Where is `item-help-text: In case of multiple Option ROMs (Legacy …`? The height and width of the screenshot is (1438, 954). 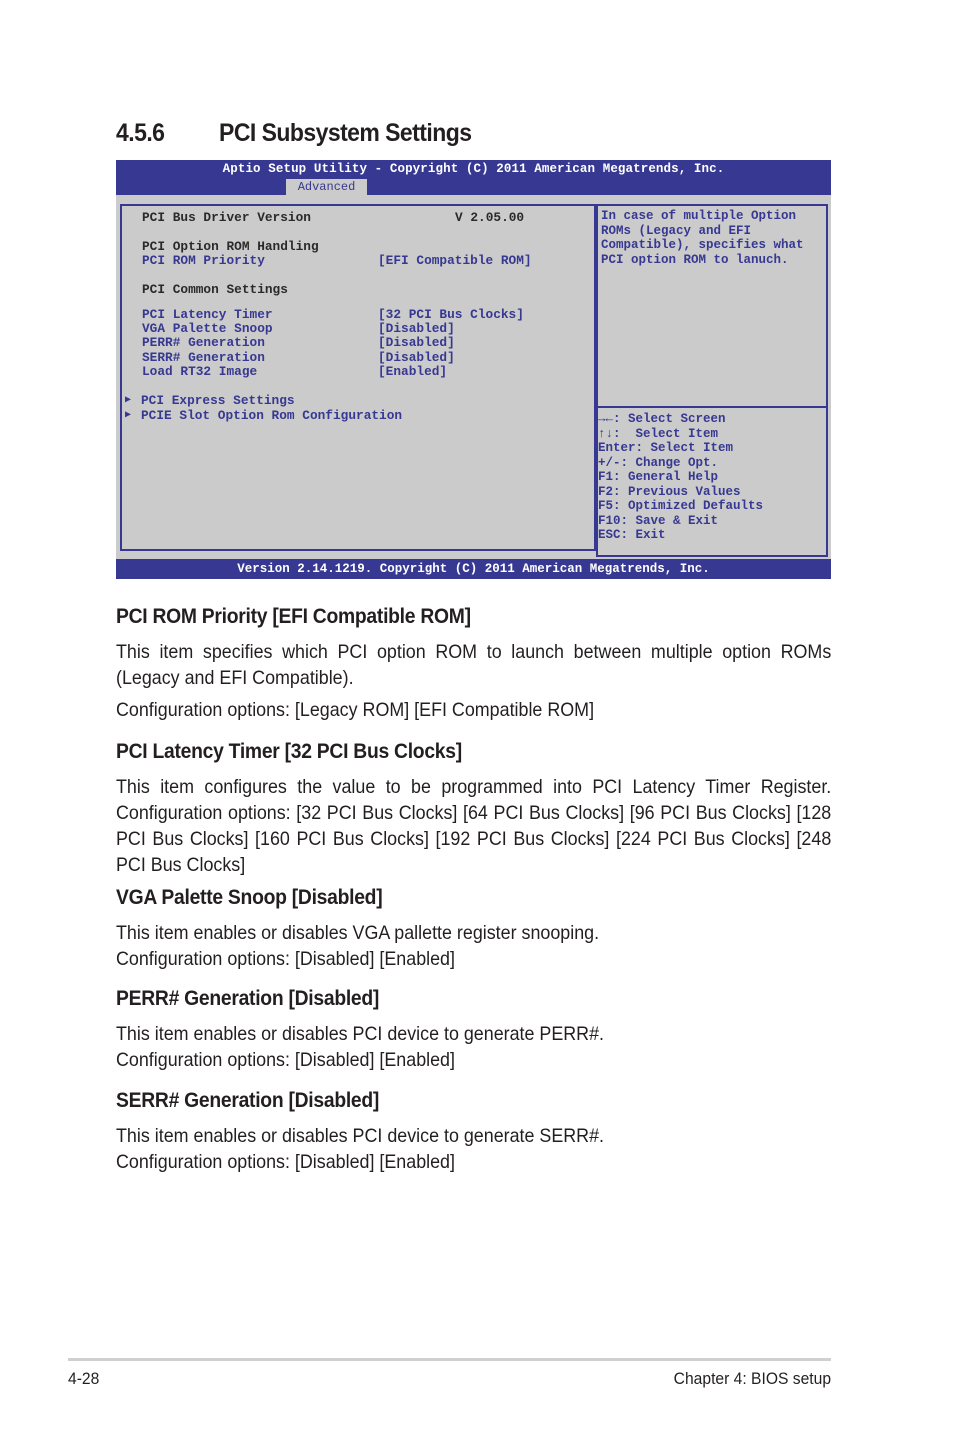 item-help-text: In case of multiple Option ROMs (Legacy … is located at coordinates (702, 238).